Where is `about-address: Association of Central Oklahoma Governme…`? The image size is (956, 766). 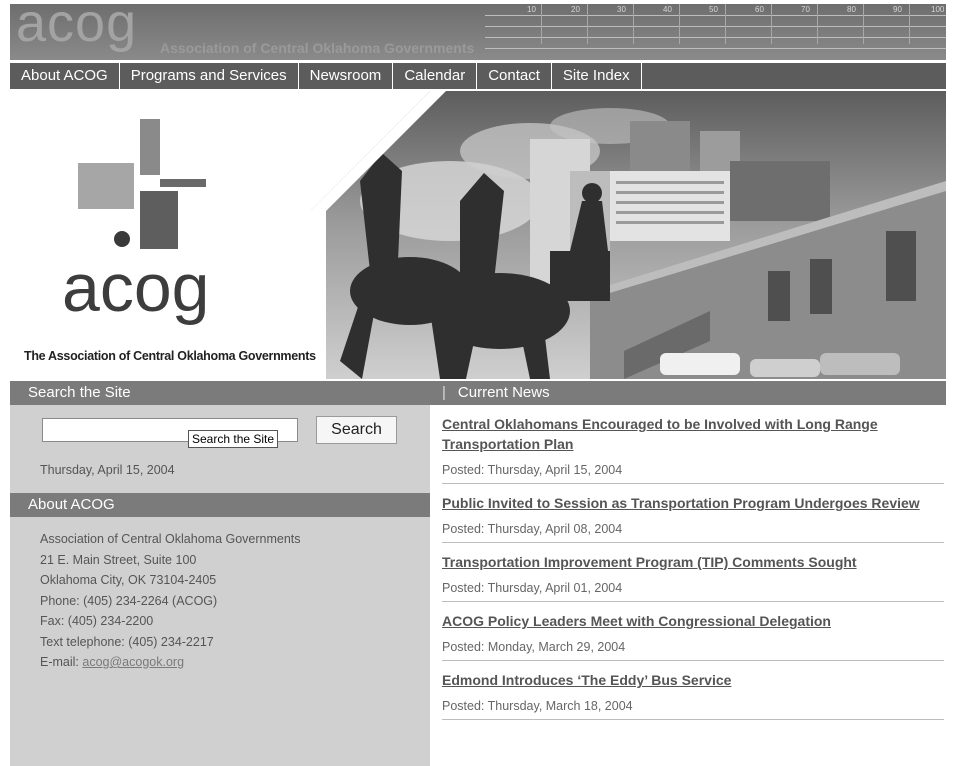 about-address: Association of Central Oklahoma Governme… is located at coordinates (220, 595).